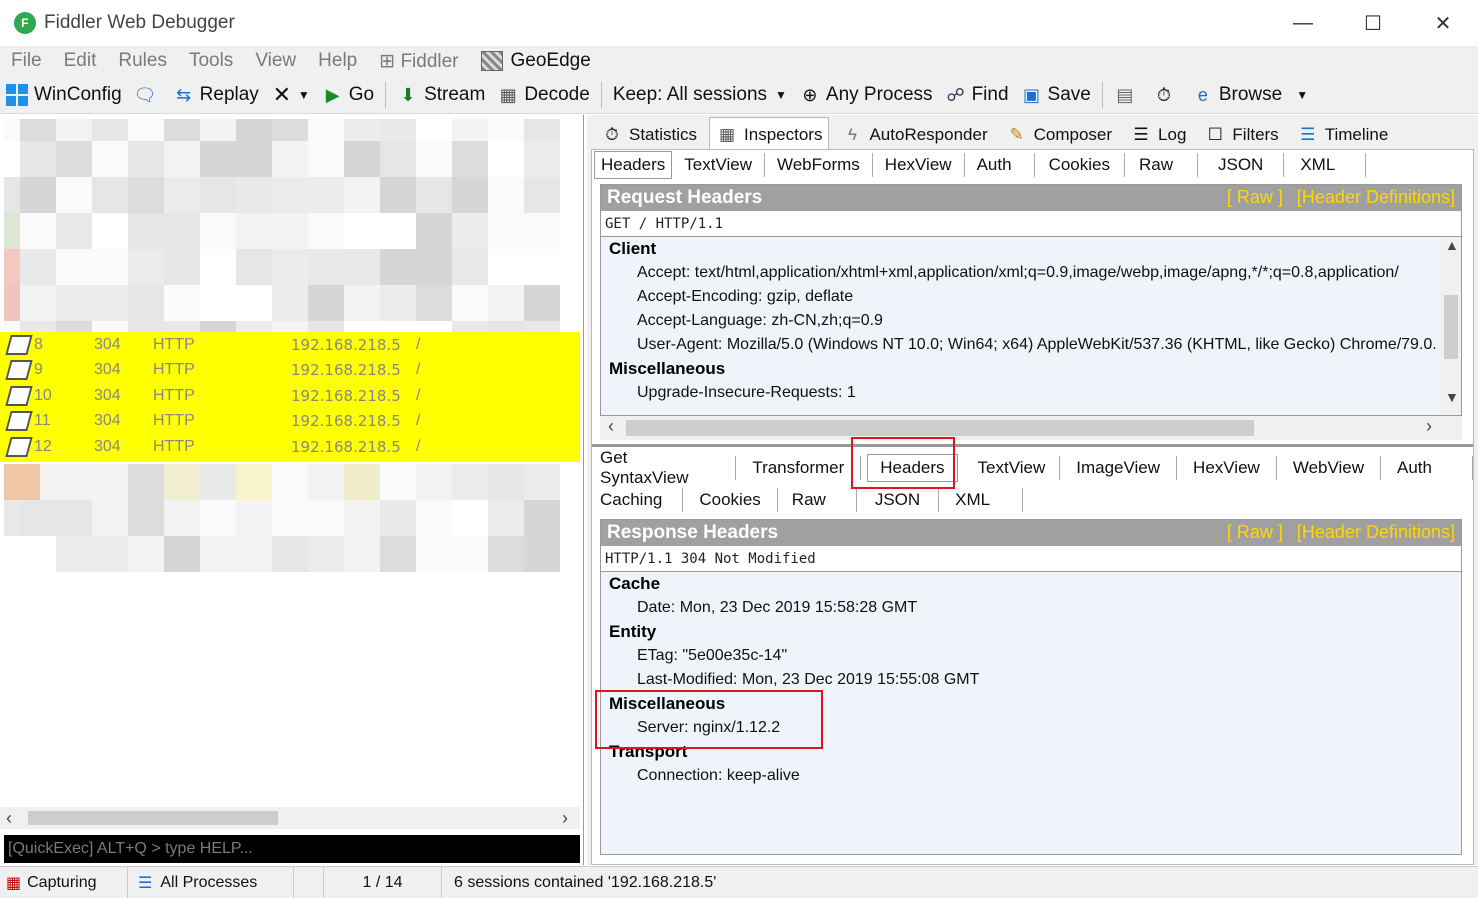 This screenshot has height=898, width=1478. What do you see at coordinates (290, 396) in the screenshot?
I see `session-row: 10 304 HTTP 192.168.218.5/` at bounding box center [290, 396].